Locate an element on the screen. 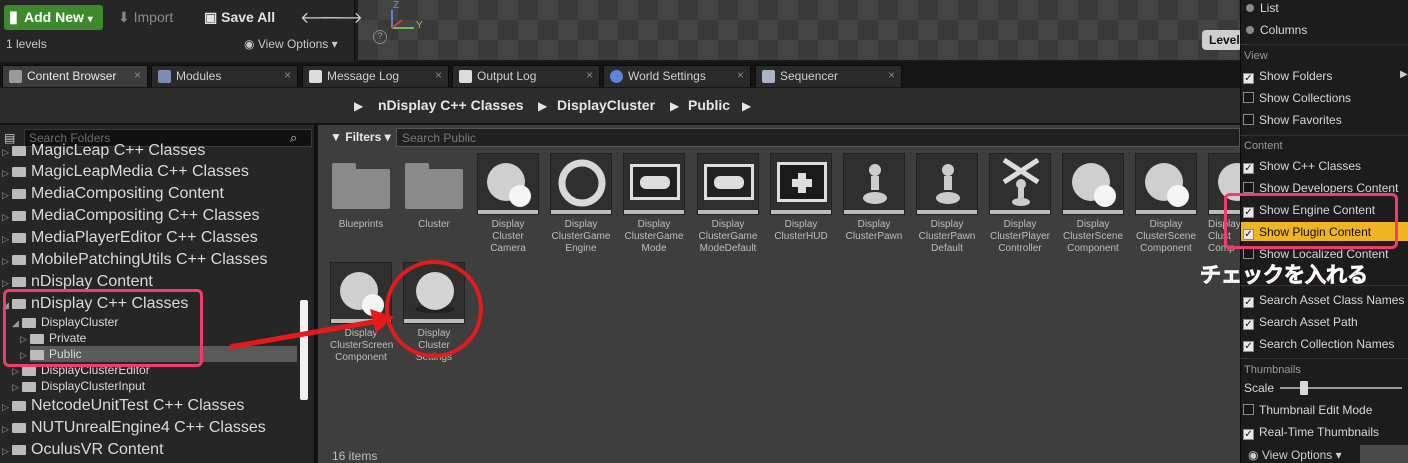 Image resolution: width=1408 pixels, height=463 pixels. tab-output-log: Output Log × is located at coordinates (526, 76).